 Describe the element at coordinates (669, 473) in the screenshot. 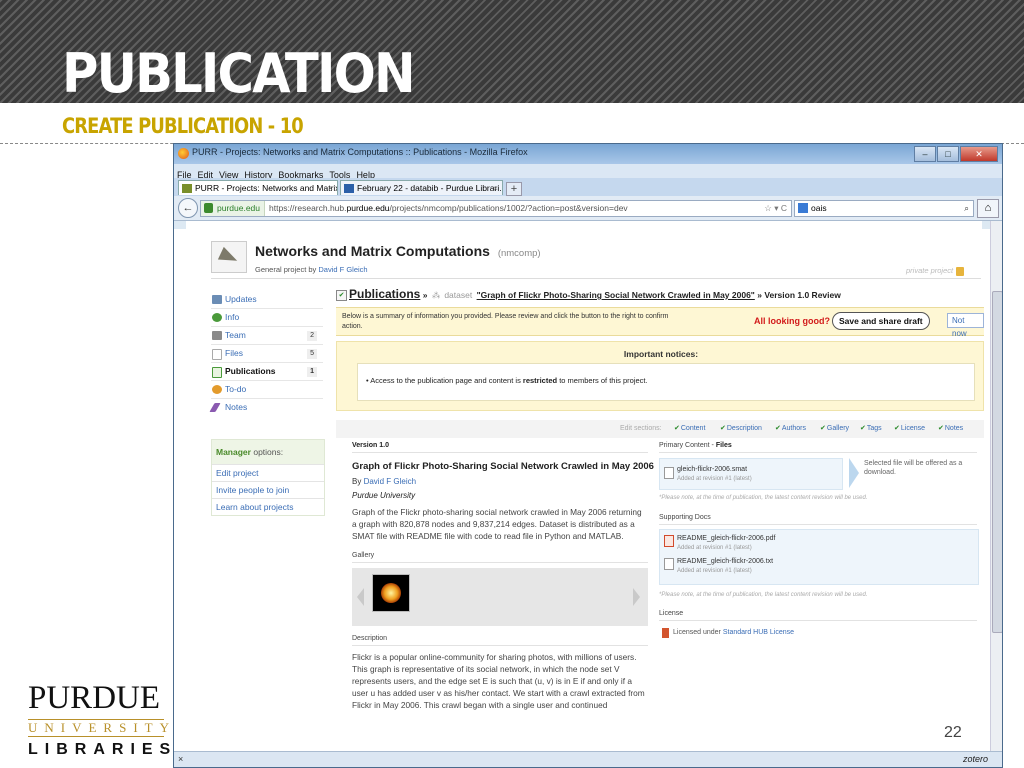

I see `file-icon` at that location.